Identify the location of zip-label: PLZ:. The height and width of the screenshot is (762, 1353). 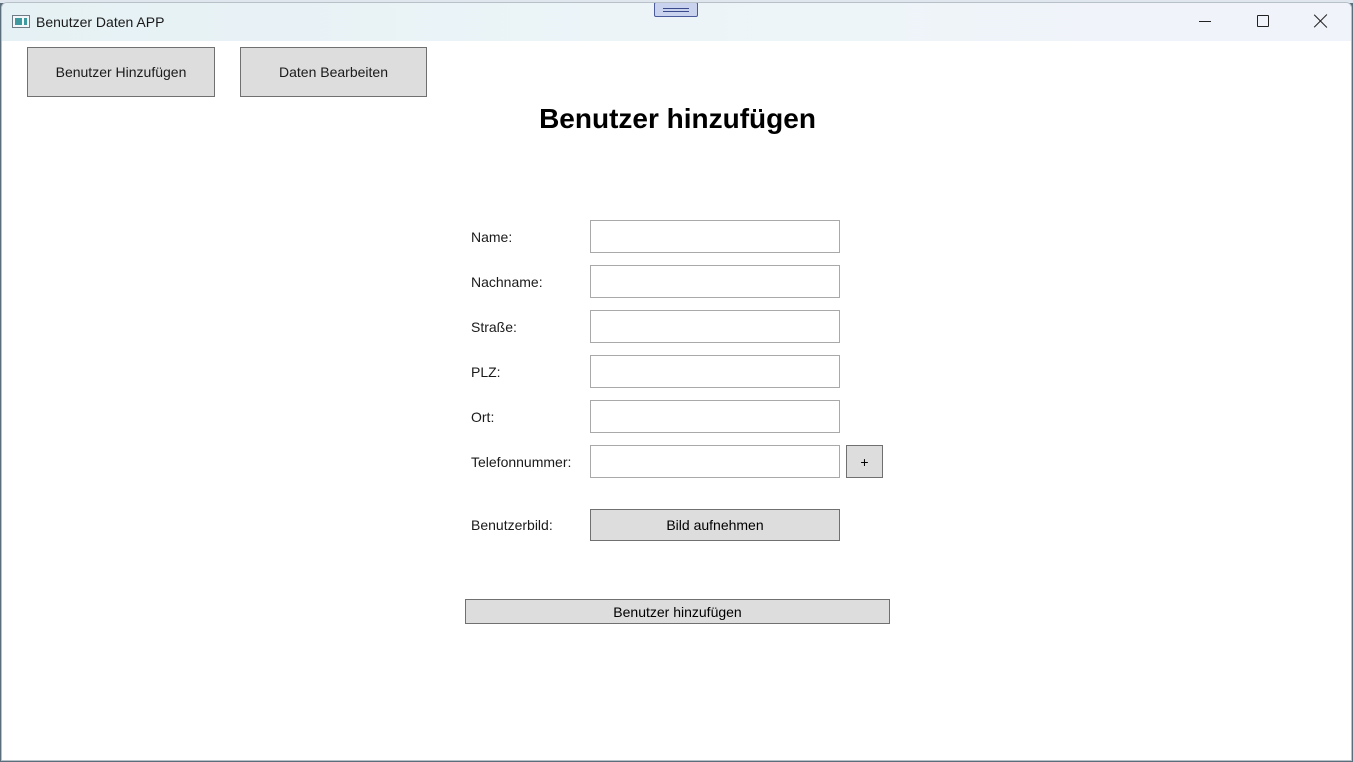
(486, 372).